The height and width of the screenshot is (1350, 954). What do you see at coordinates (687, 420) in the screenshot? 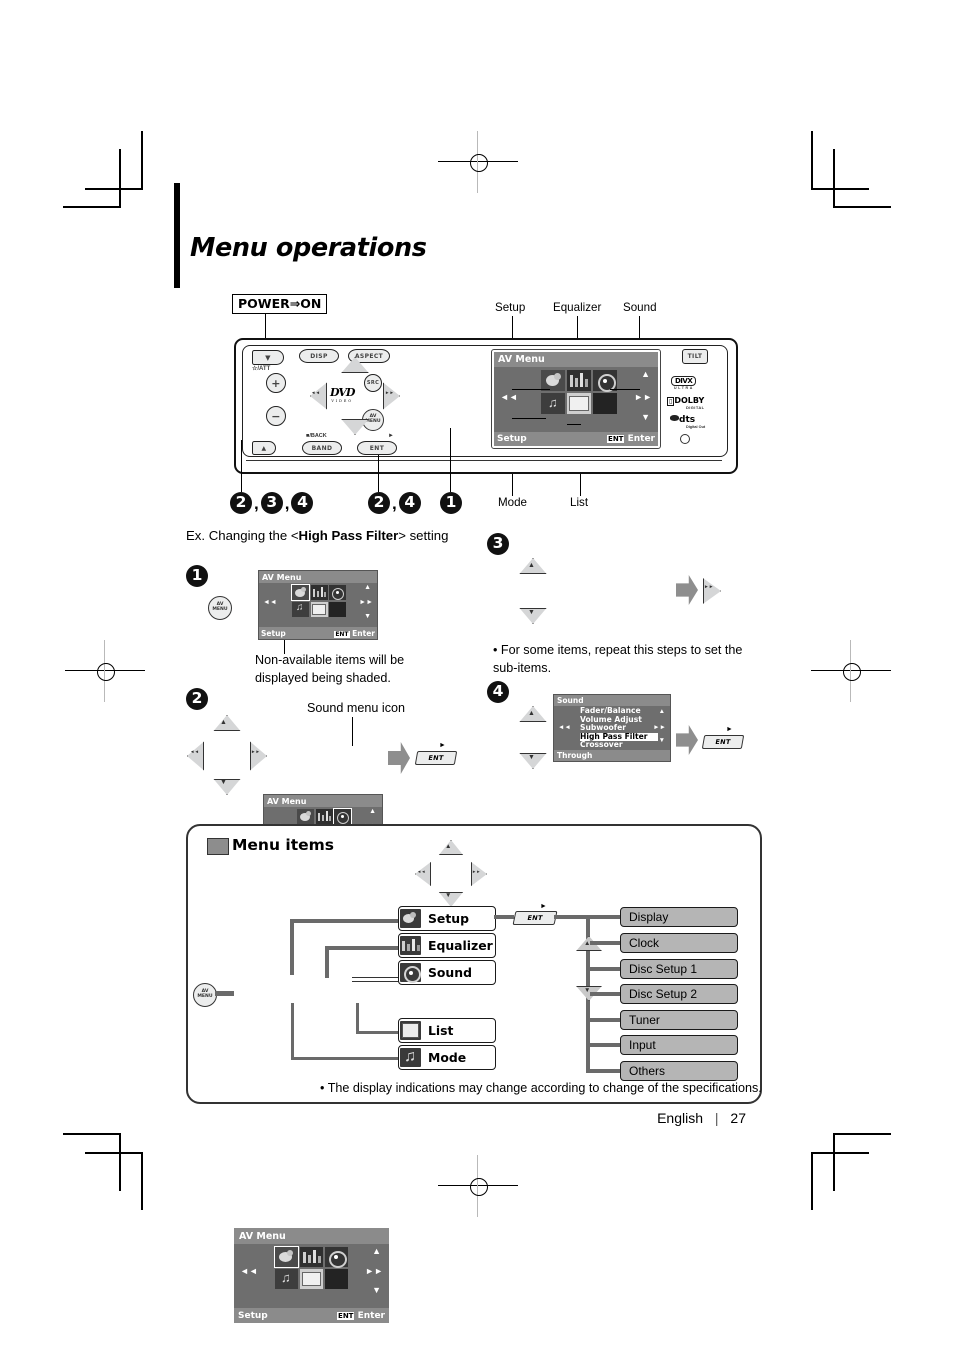
I see `dts-logo-text: dts` at bounding box center [687, 420].